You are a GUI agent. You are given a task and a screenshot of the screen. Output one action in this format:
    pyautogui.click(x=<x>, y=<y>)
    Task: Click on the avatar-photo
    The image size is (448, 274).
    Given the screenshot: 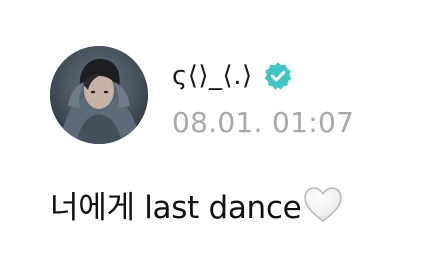 What is the action you would take?
    pyautogui.click(x=99, y=95)
    